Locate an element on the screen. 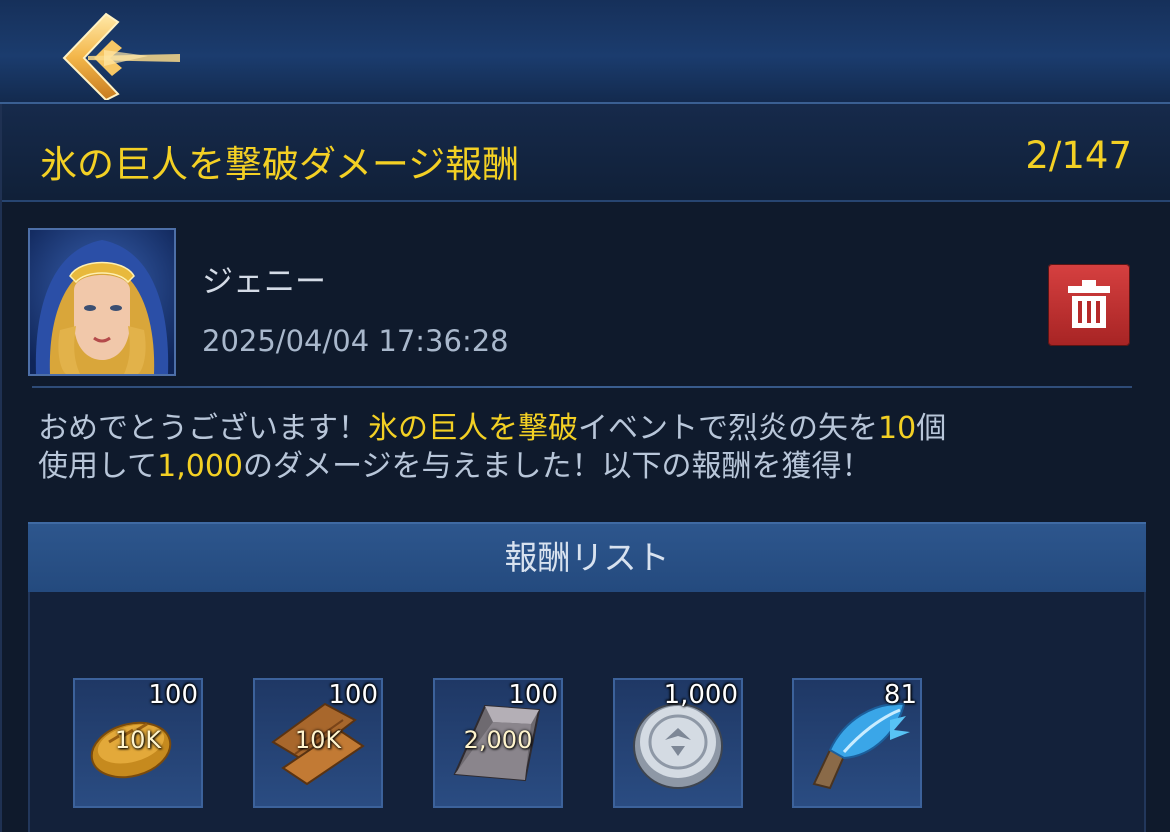 This screenshot has height=832, width=1170. mail-timestamp: 2025/04/04 17:36:28 is located at coordinates (355, 341).